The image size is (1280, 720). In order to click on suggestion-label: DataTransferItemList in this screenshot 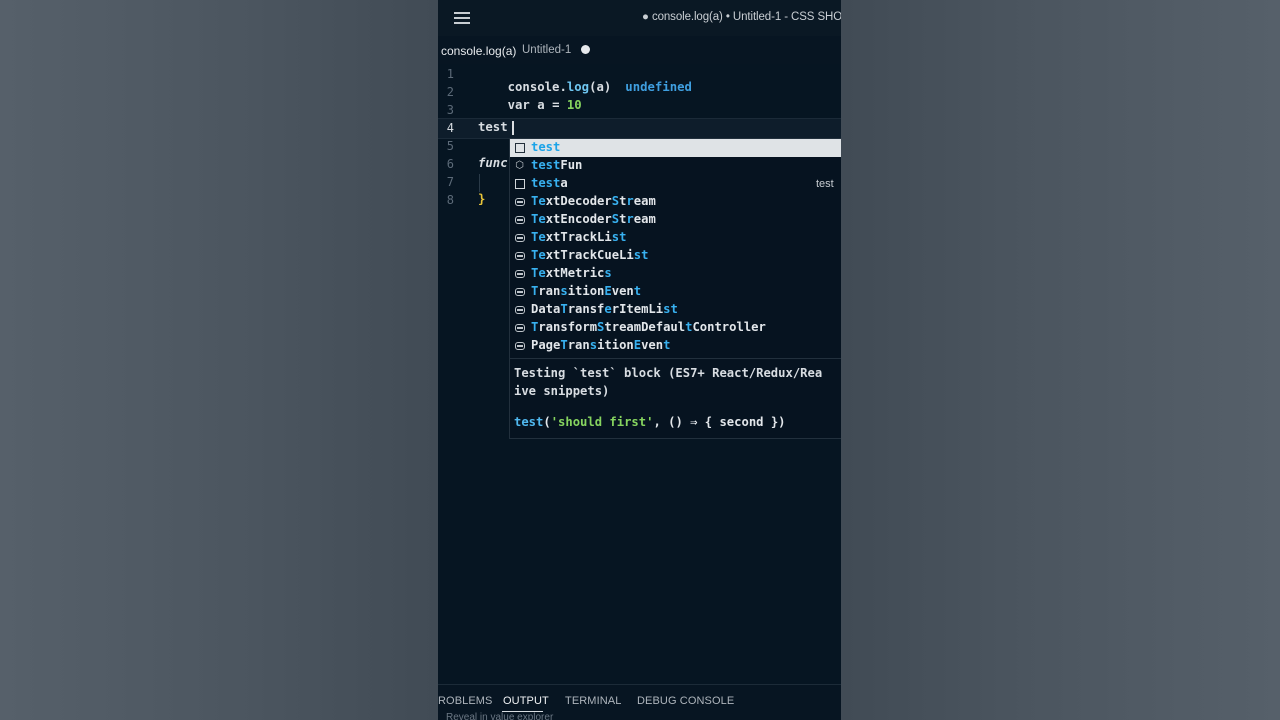, I will do `click(604, 309)`.